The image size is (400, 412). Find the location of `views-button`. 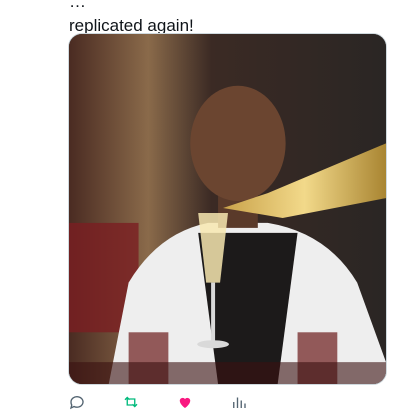

views-button is located at coordinates (239, 402).